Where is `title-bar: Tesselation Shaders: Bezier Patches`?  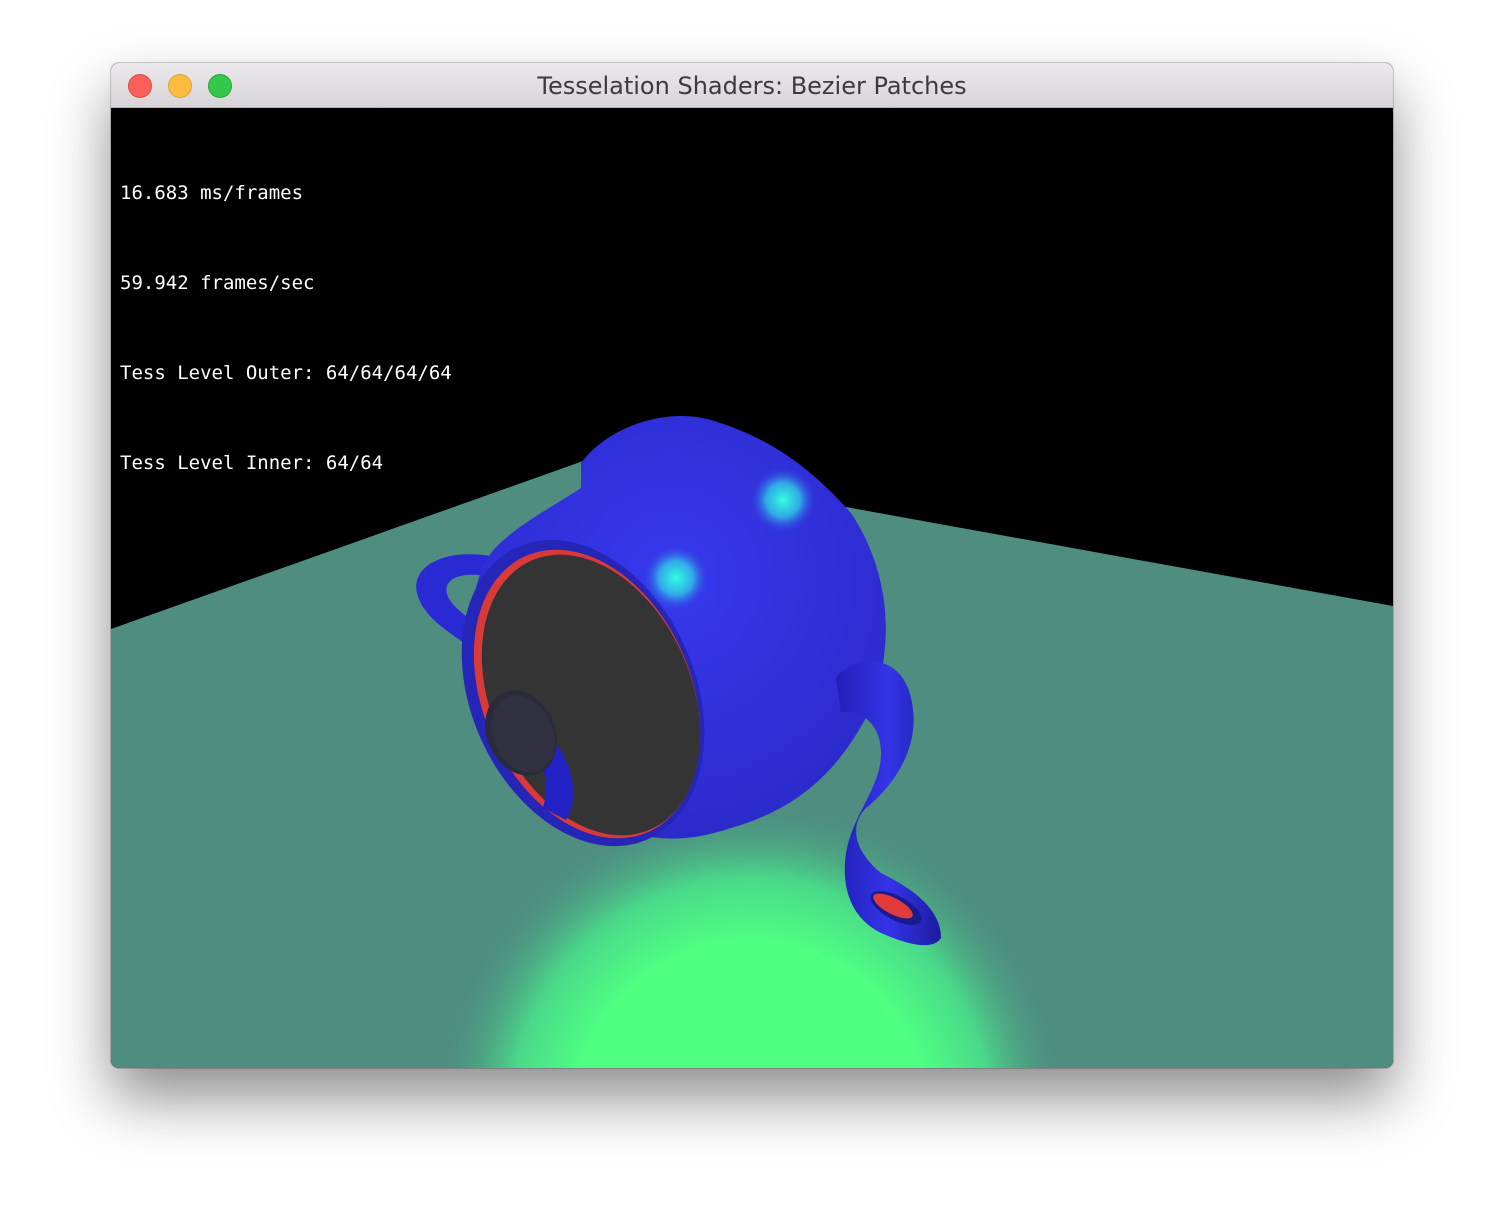 title-bar: Tesselation Shaders: Bezier Patches is located at coordinates (752, 85).